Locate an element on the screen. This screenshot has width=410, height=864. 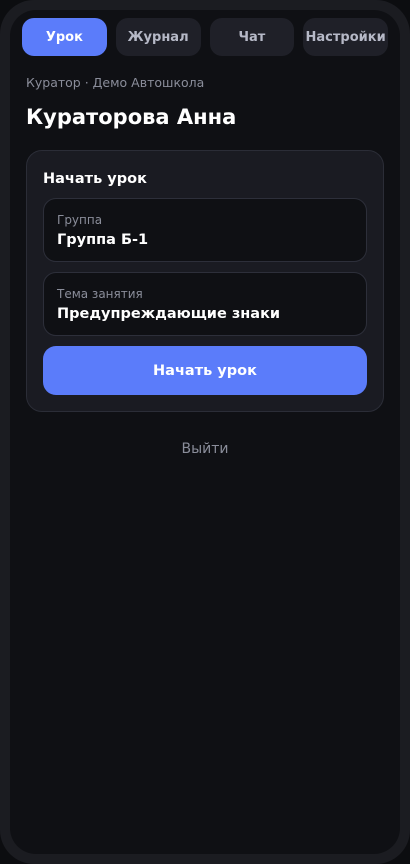
group-field-value: Группа Б-1 is located at coordinates (103, 240).